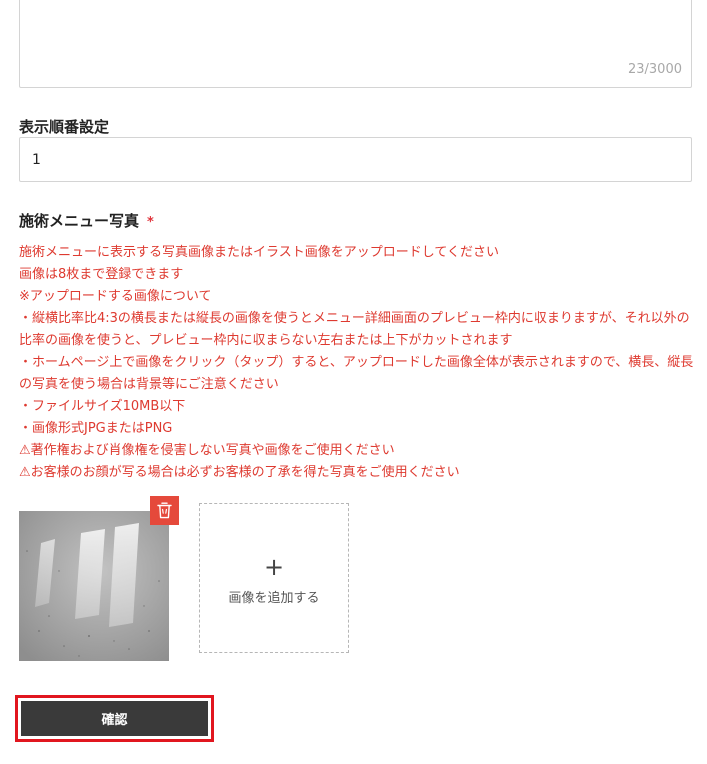  I want to click on add-image-button: + 画像を追加する, so click(274, 578).